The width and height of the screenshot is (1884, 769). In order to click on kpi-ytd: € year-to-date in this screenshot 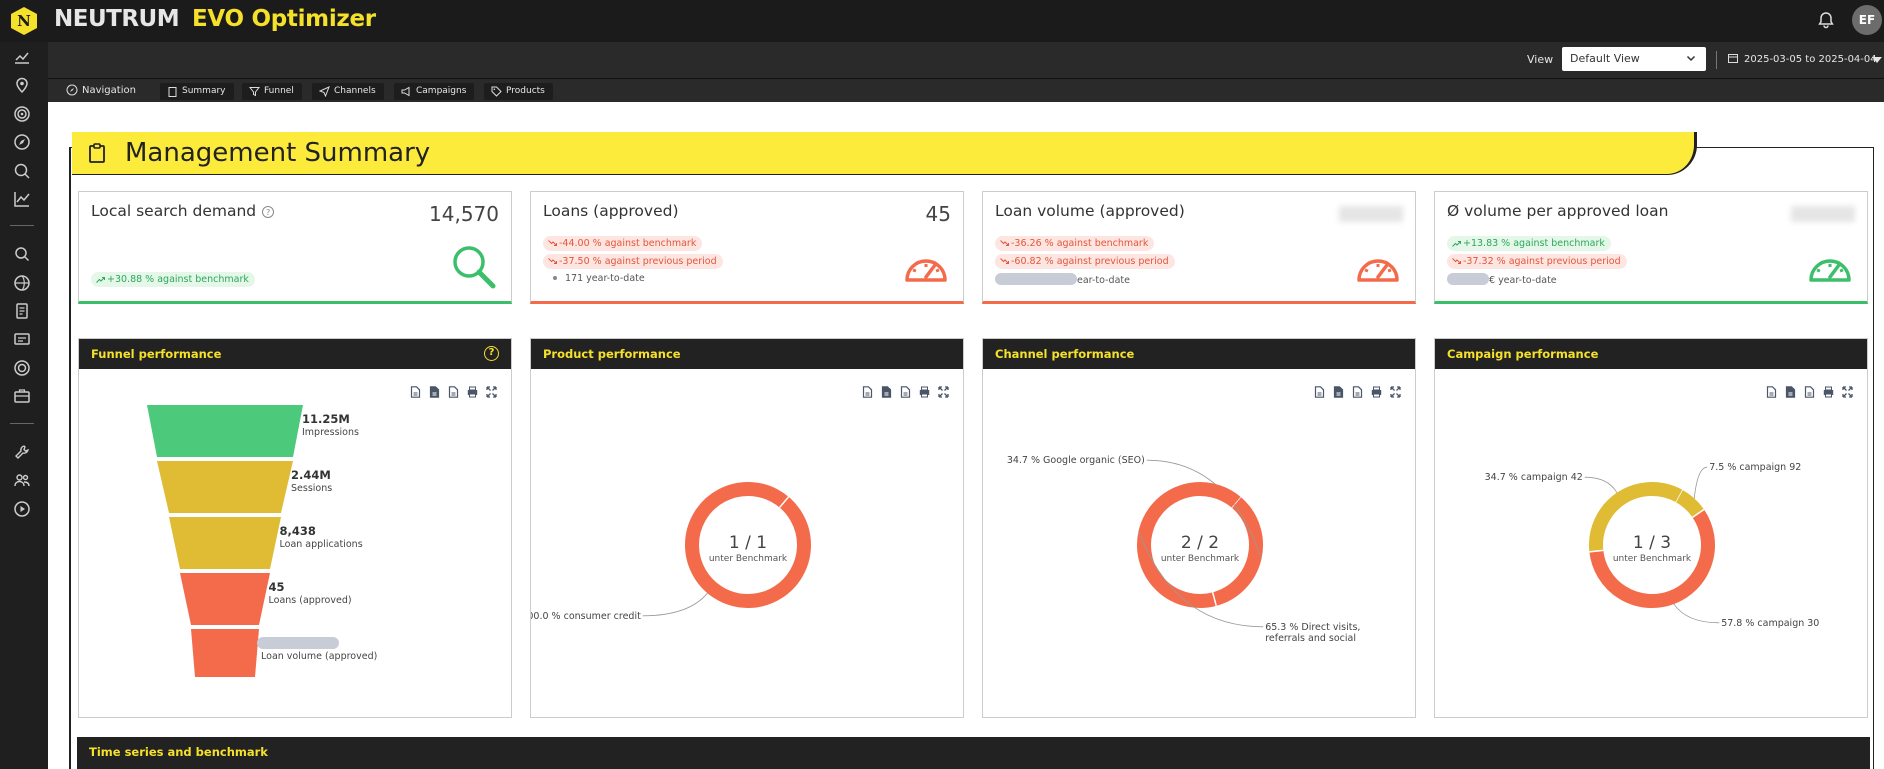, I will do `click(1502, 279)`.